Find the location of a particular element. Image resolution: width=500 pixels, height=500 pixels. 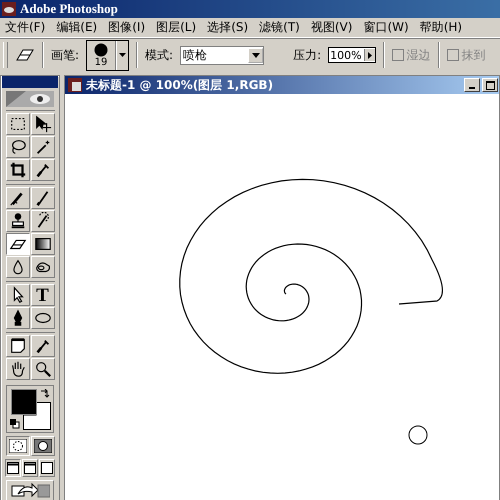

menu-item: 窗口(W) is located at coordinates (386, 27).